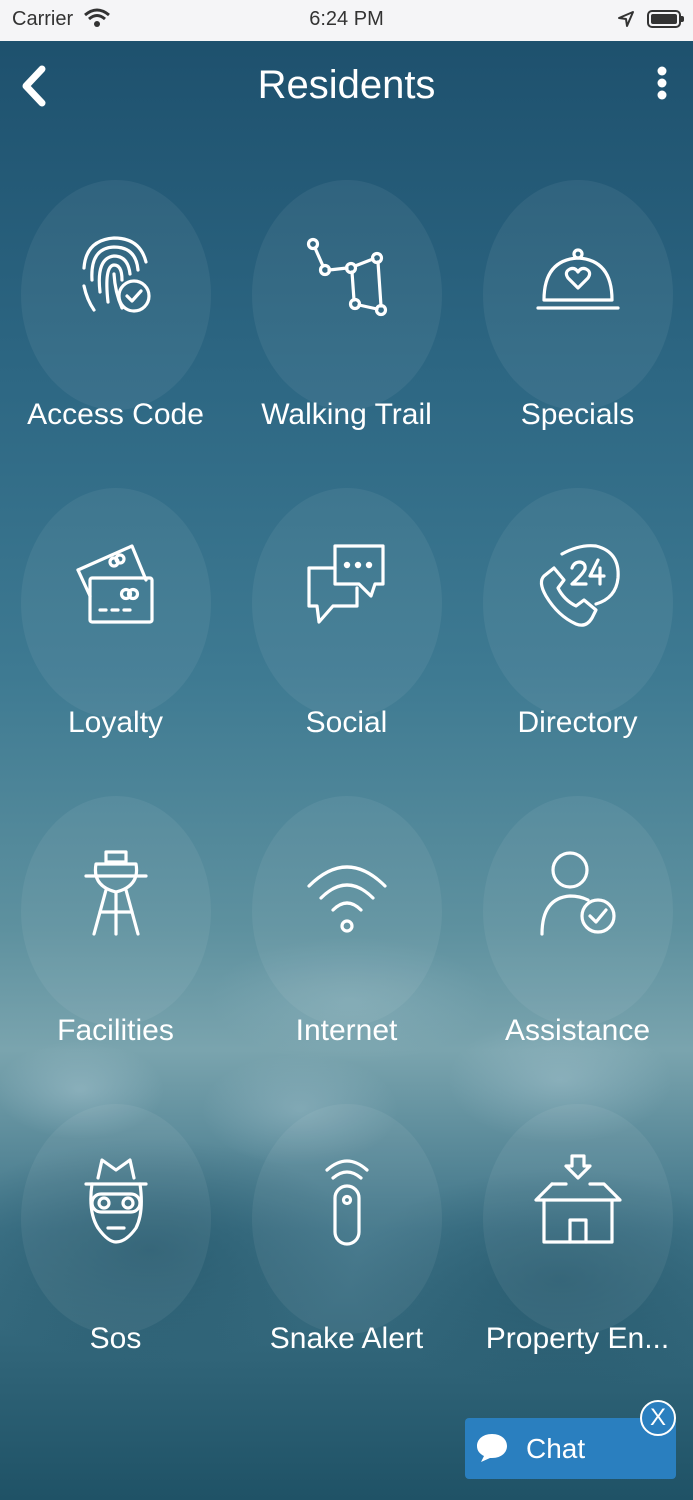 This screenshot has width=693, height=1500. What do you see at coordinates (347, 584) in the screenshot?
I see `chat-bubbles-icon` at bounding box center [347, 584].